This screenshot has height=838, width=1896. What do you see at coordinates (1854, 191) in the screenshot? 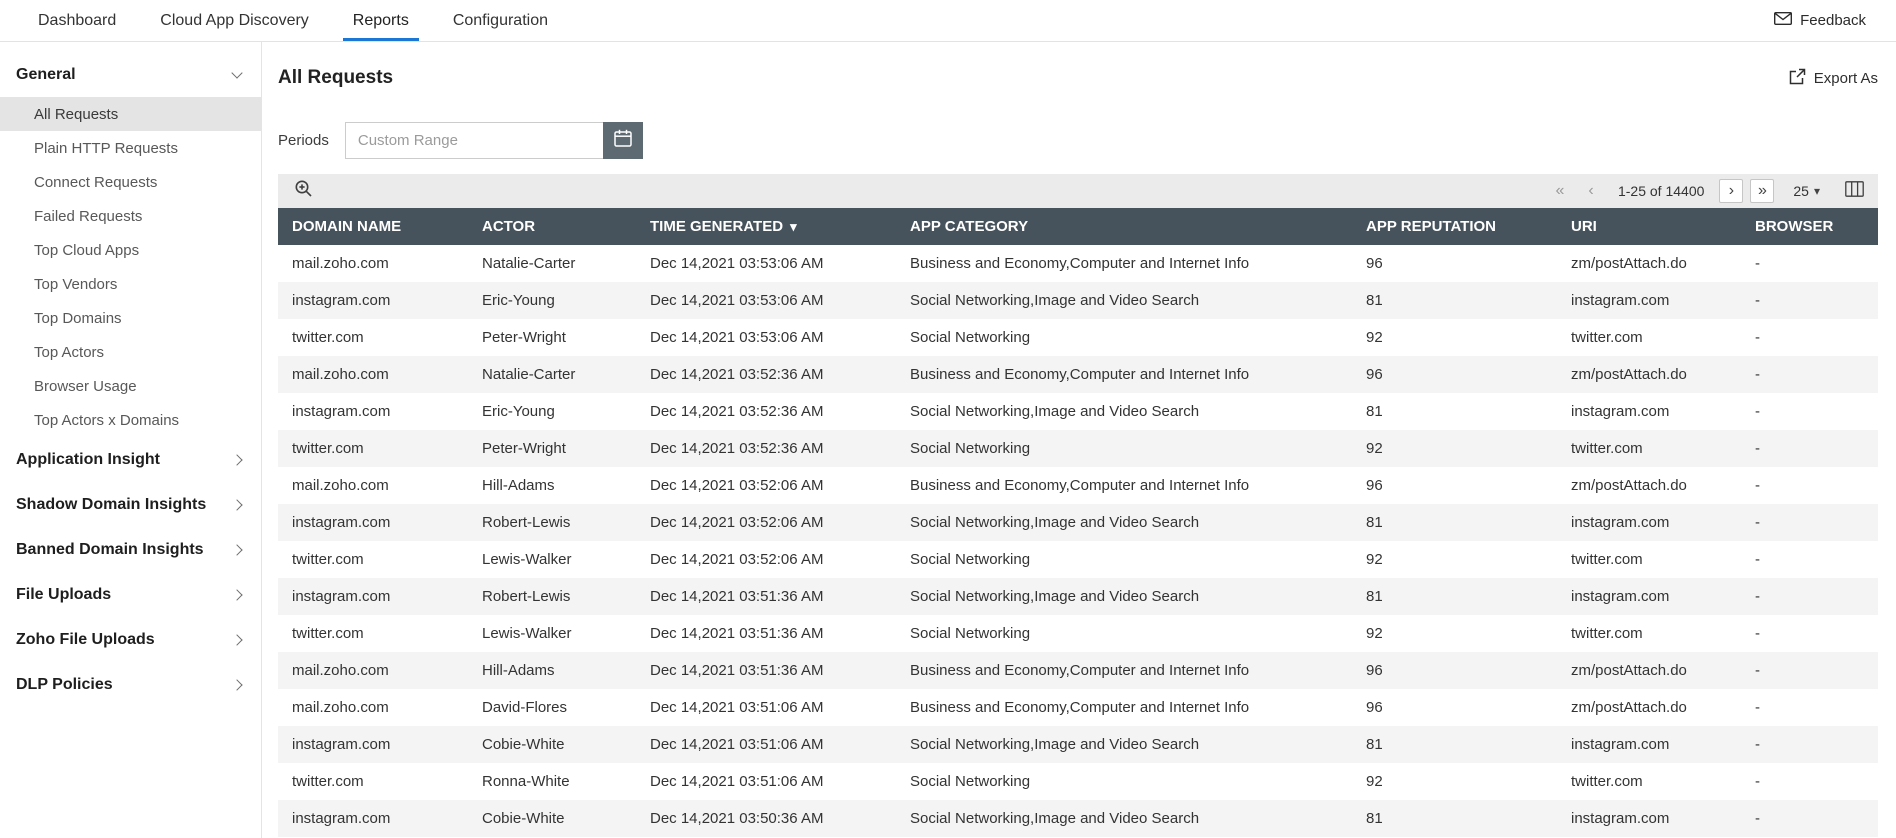
I see `column-chooser-button` at bounding box center [1854, 191].